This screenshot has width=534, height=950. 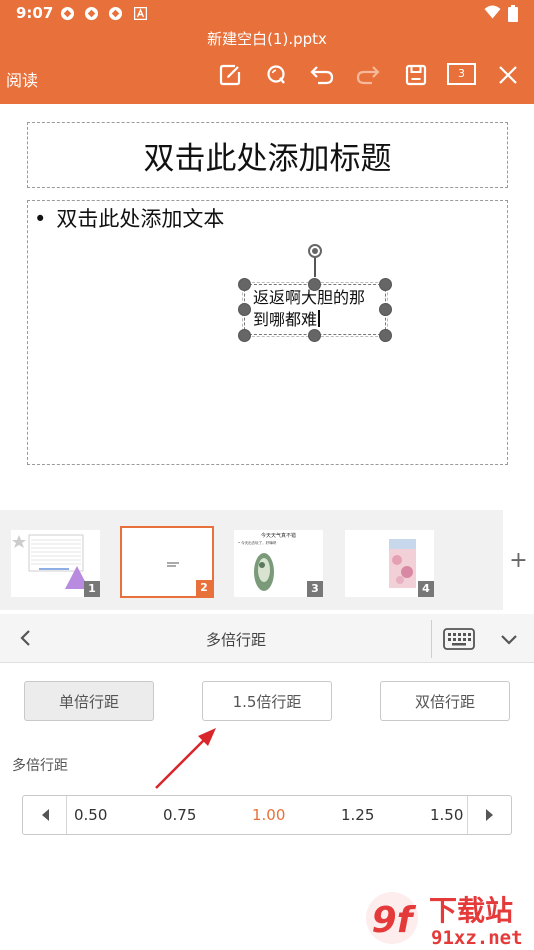 I want to click on panel-header: 多倍行距, so click(x=267, y=638).